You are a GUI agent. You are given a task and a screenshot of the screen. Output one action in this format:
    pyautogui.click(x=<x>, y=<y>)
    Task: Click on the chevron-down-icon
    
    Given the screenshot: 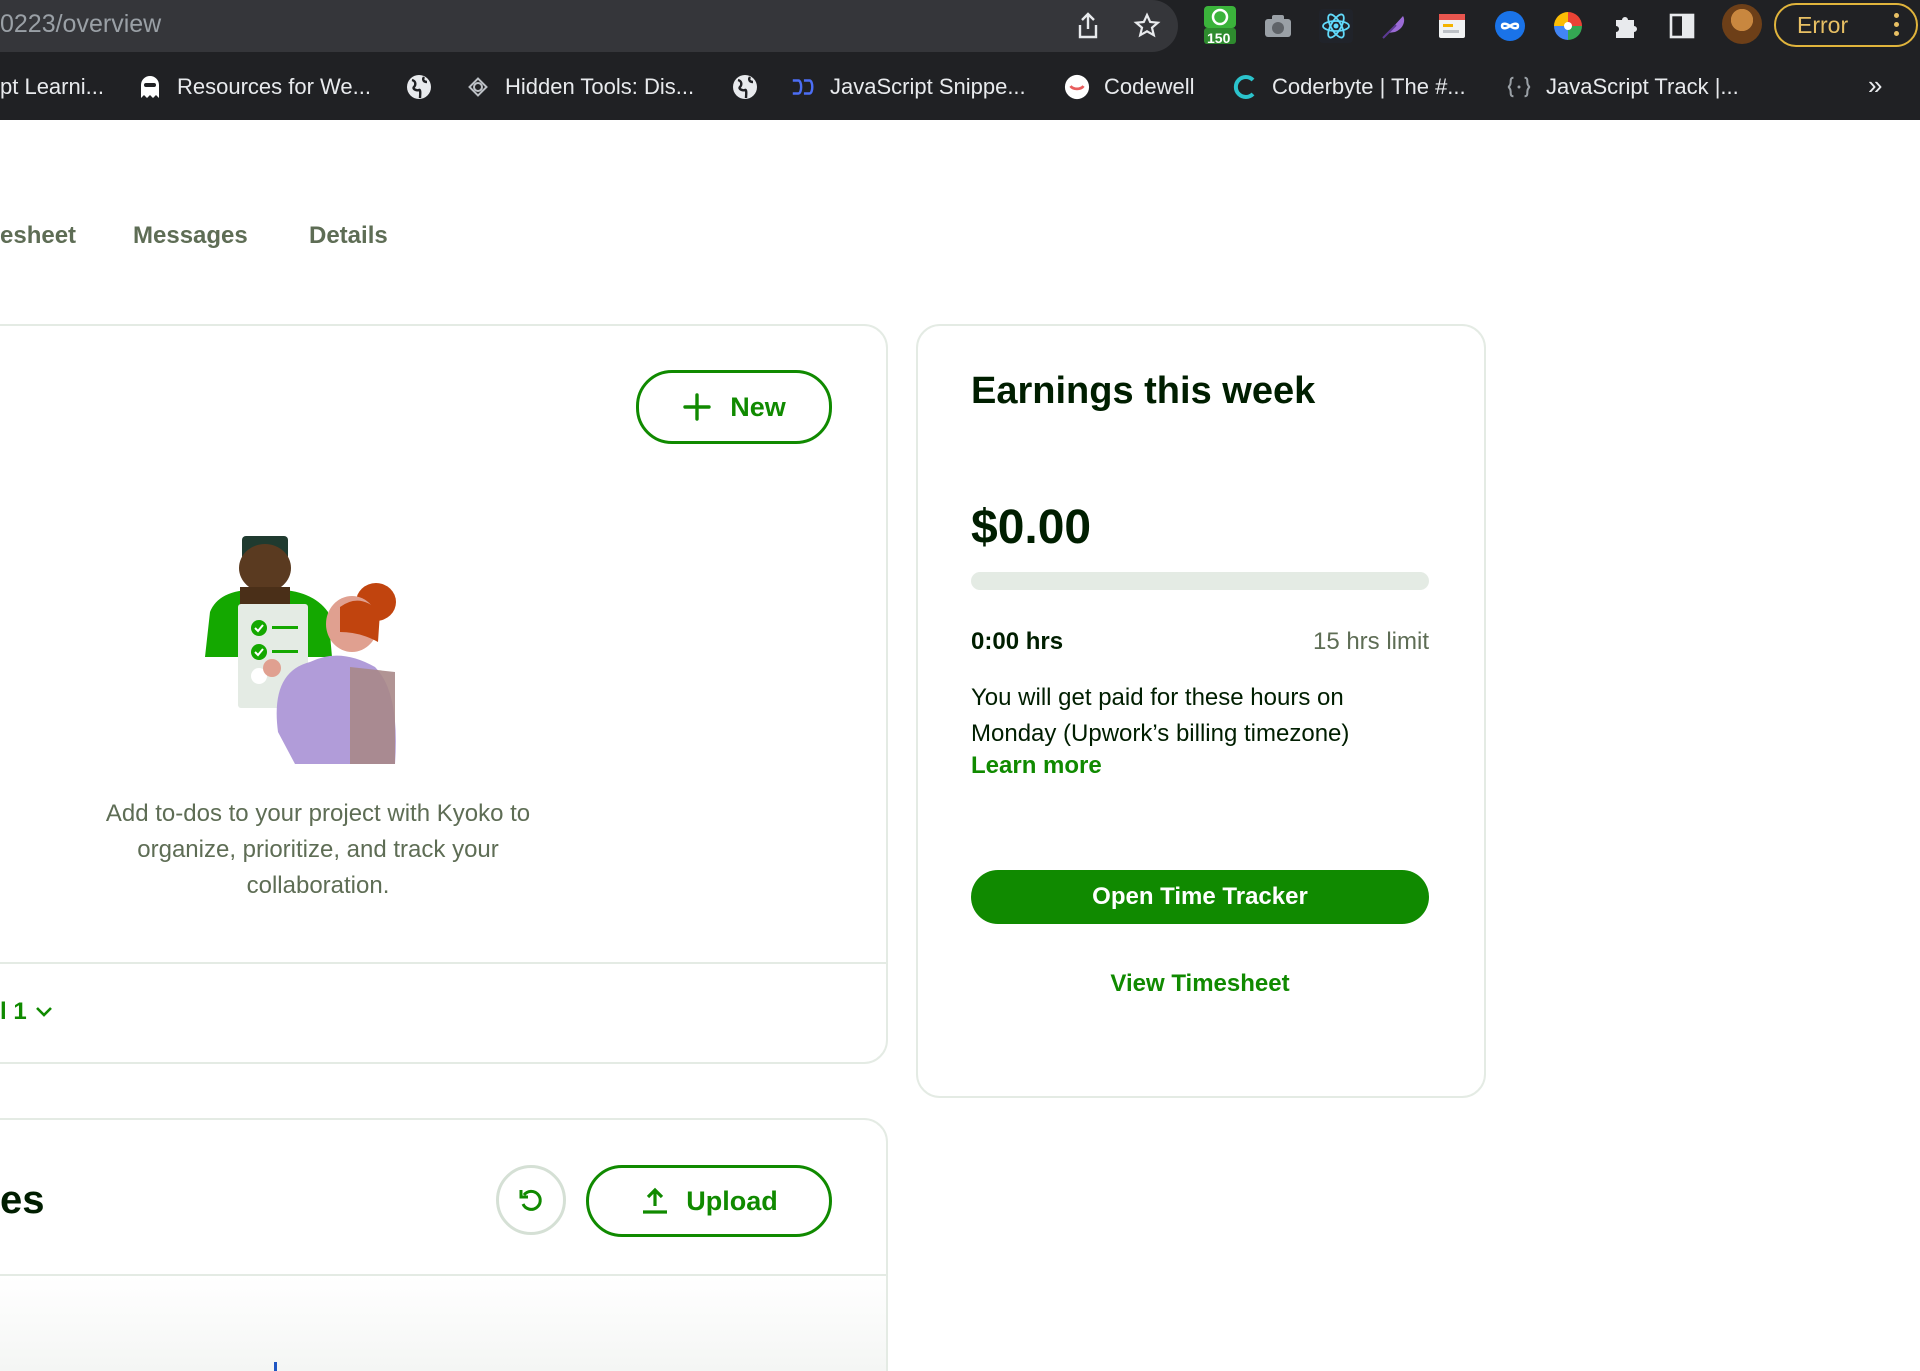 What is the action you would take?
    pyautogui.click(x=43, y=1012)
    